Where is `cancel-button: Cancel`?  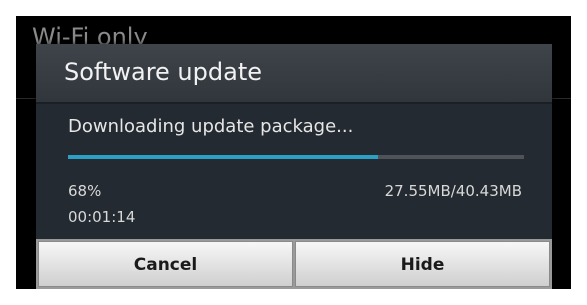 cancel-button: Cancel is located at coordinates (165, 264).